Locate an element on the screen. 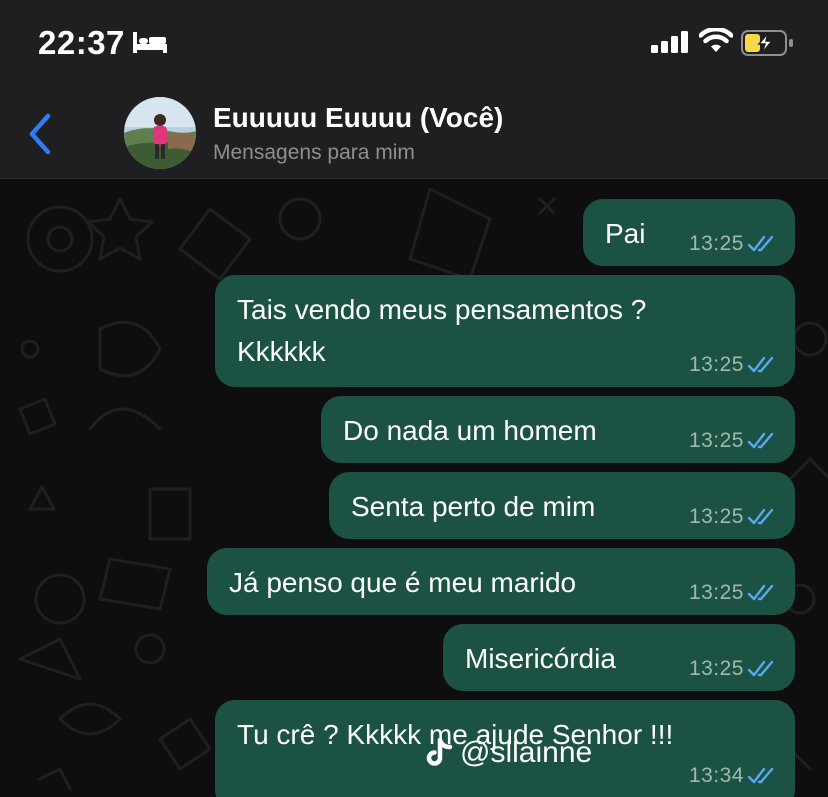  message-text: Misericórdia is located at coordinates (540, 658).